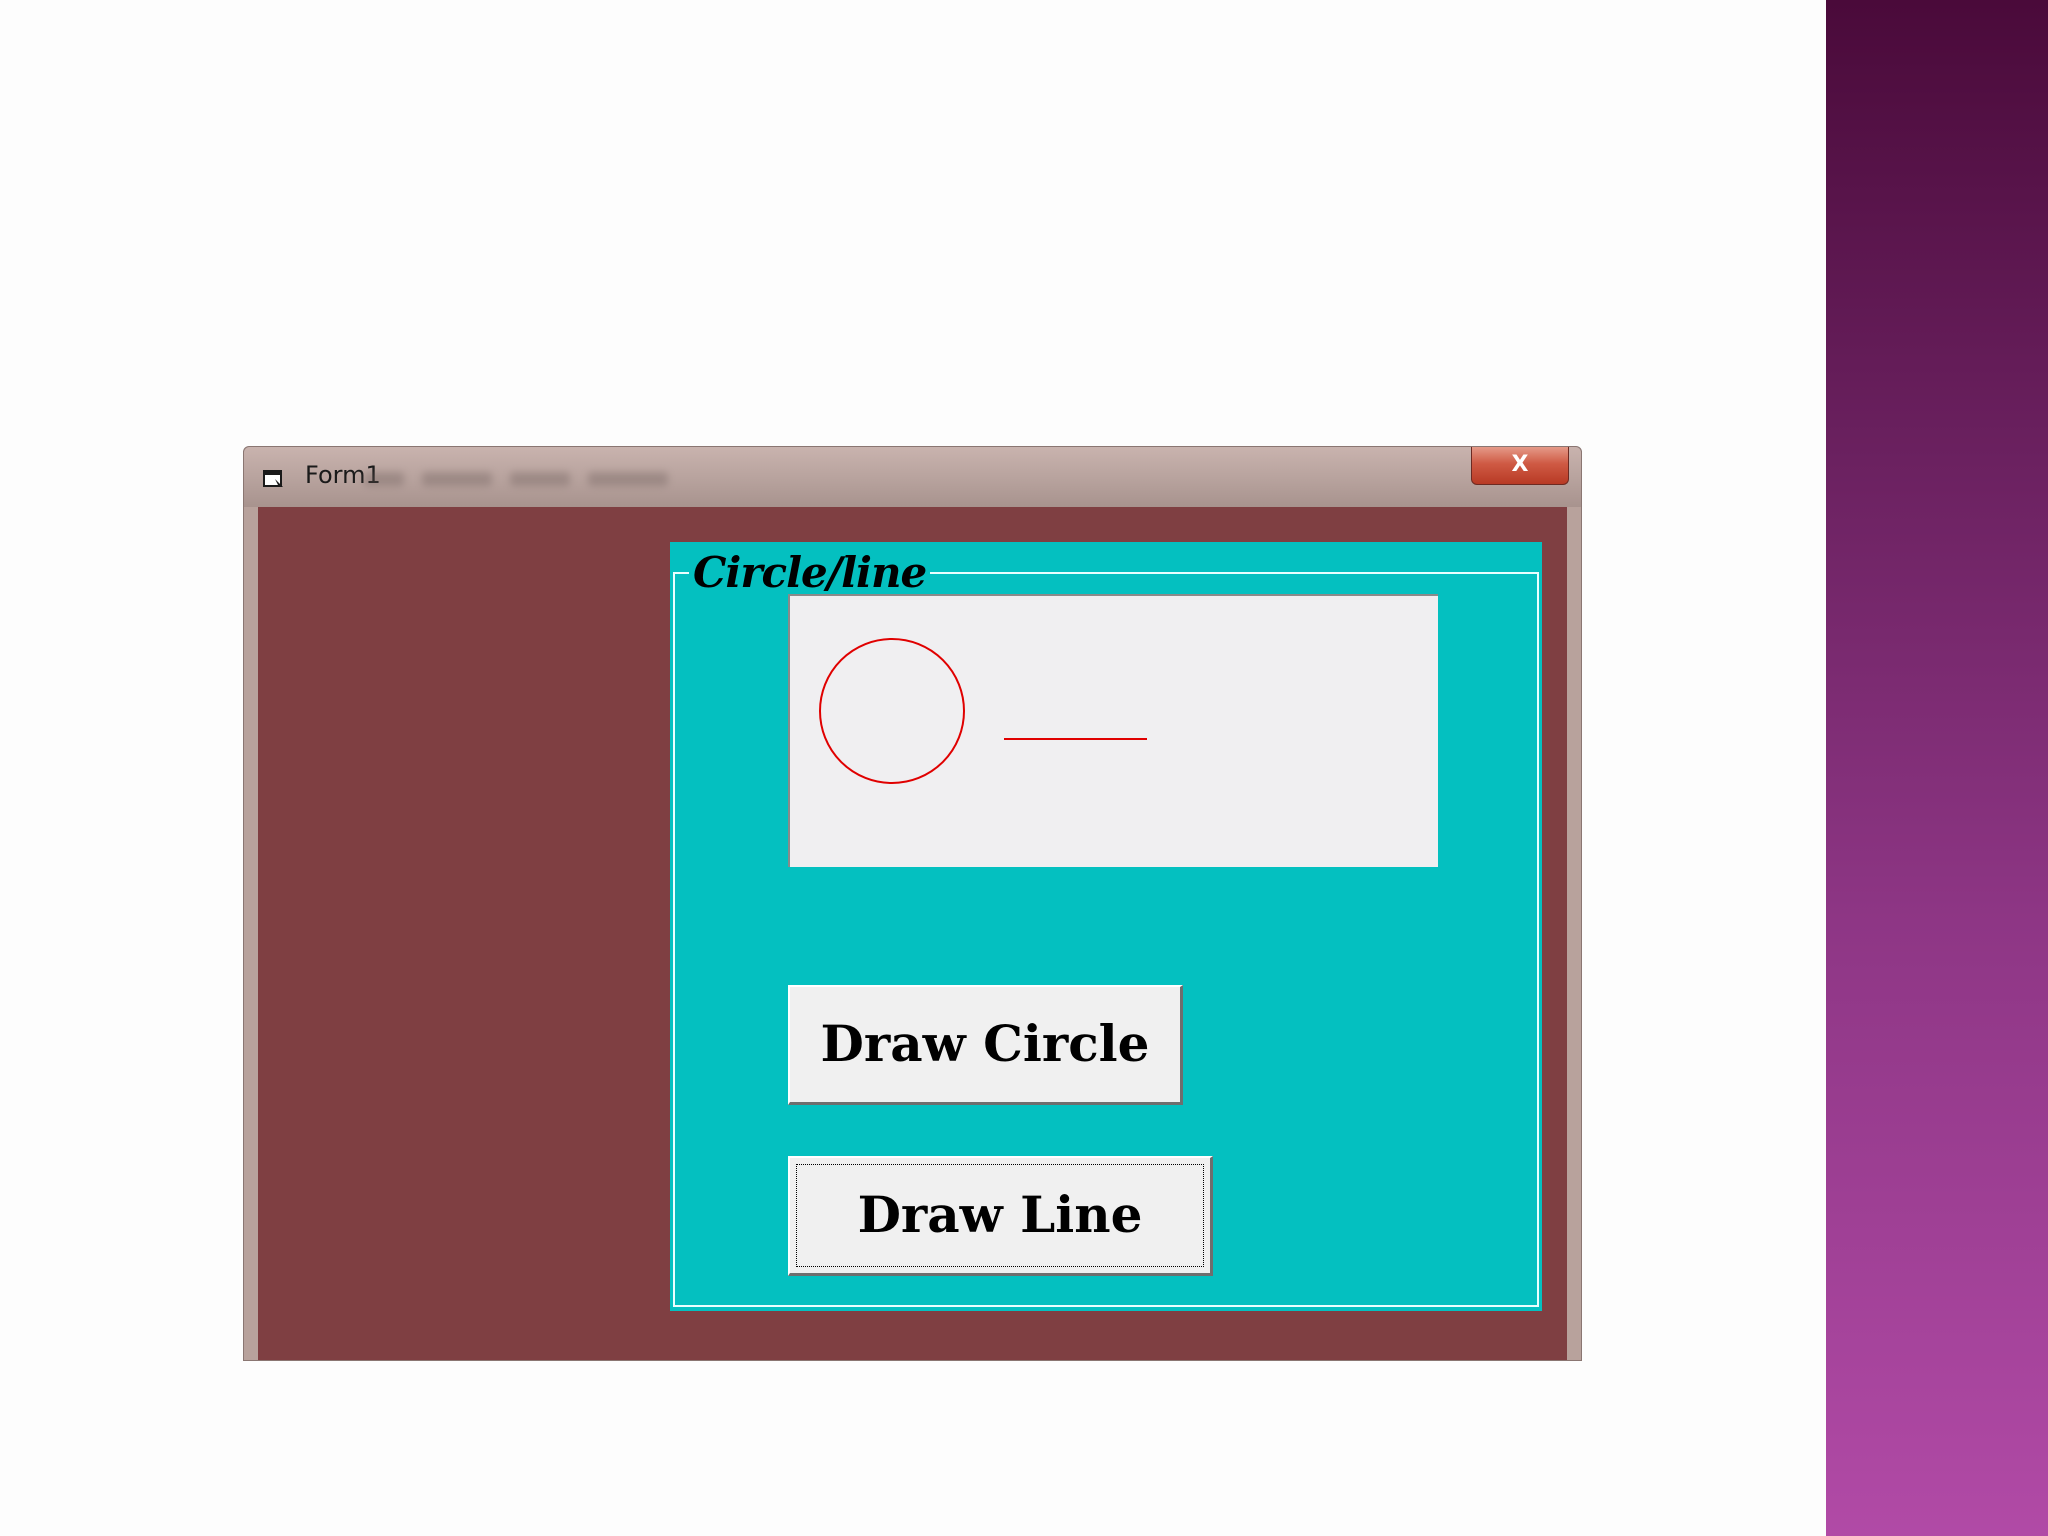 This screenshot has height=1536, width=2048. I want to click on focus-rectangle, so click(1000, 1215).